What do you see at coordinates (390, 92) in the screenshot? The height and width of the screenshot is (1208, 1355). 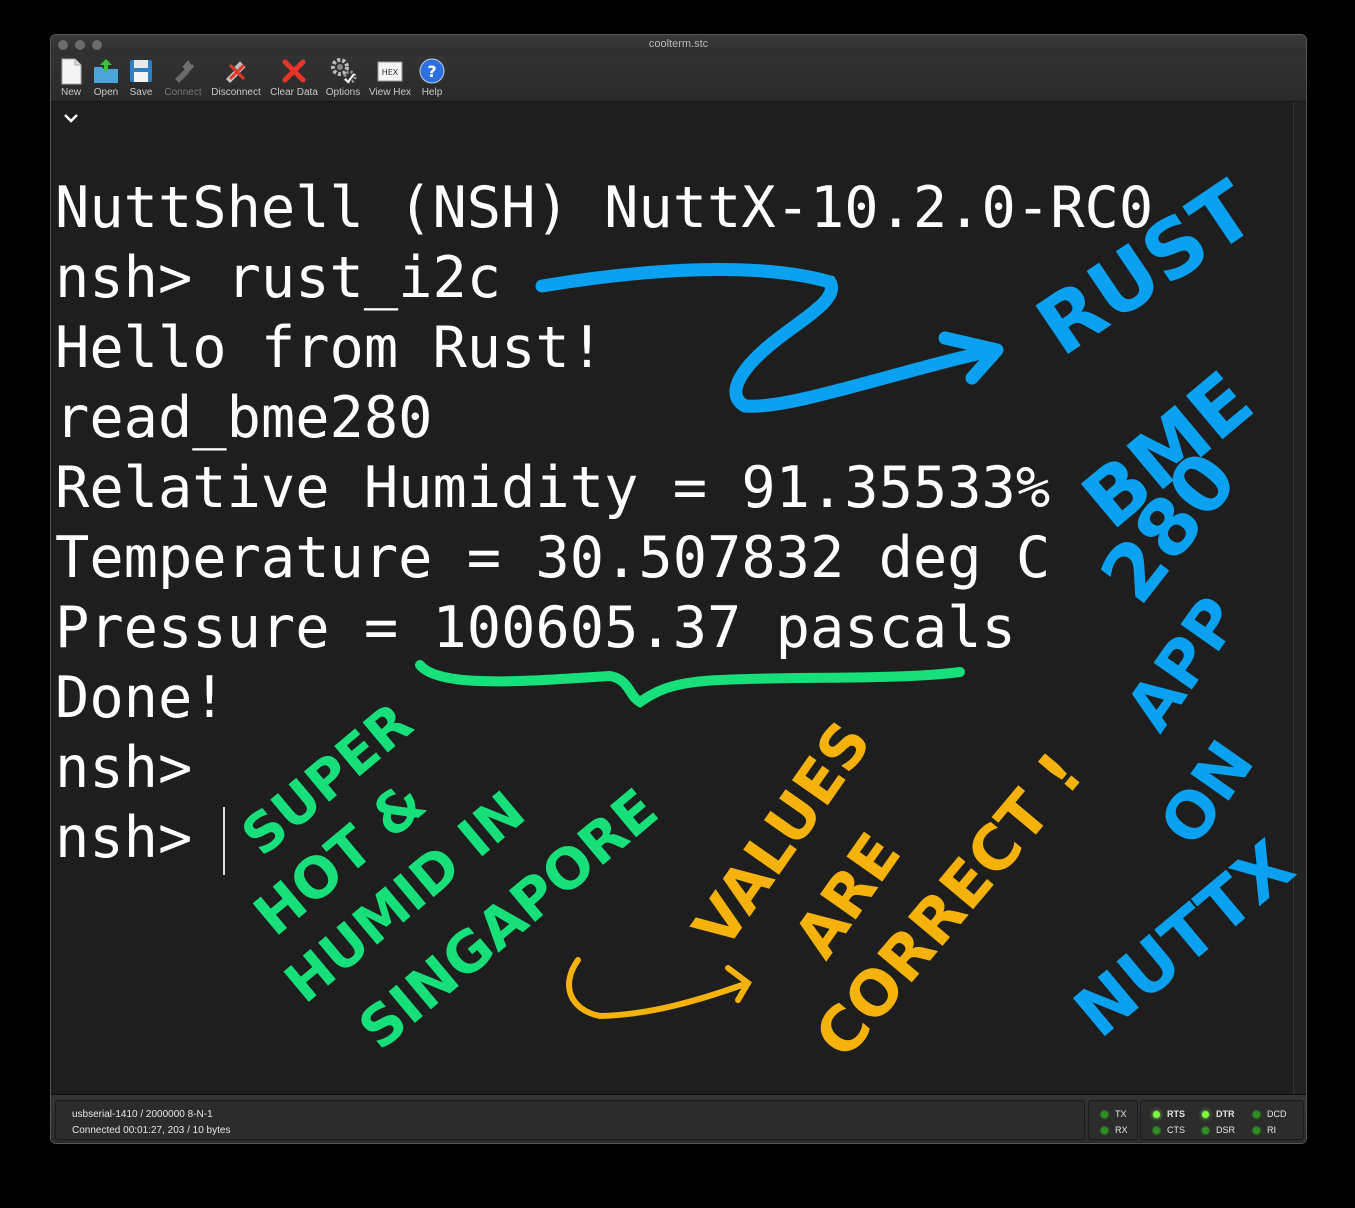 I see `view-hex-label: View Hex` at bounding box center [390, 92].